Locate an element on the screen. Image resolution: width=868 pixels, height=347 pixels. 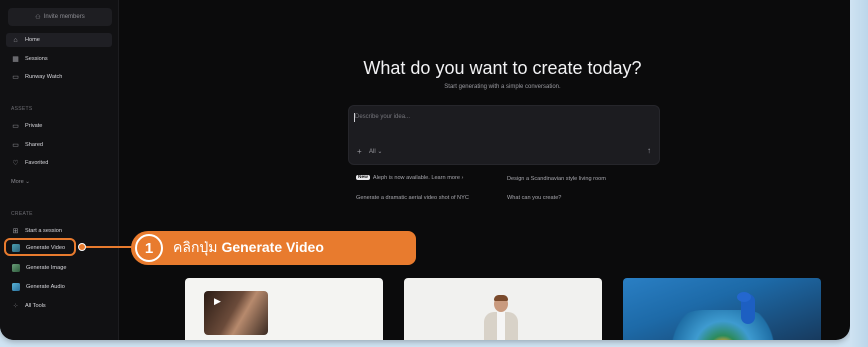
step-instruction-prefix: คลิกปุ่ม is located at coordinates (197, 247).